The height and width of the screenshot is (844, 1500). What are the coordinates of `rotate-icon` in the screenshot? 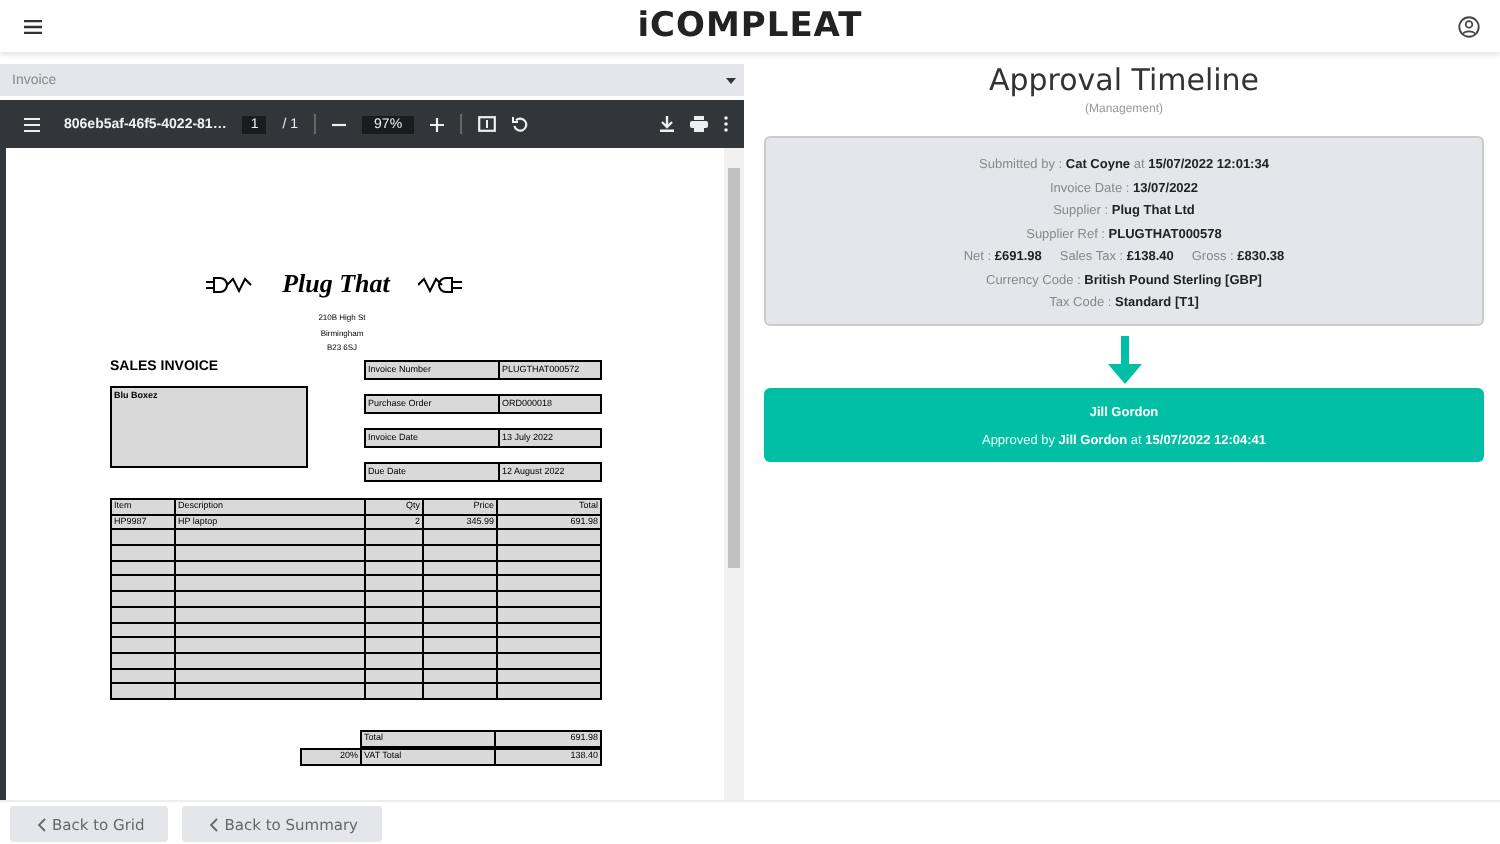 It's located at (520, 124).